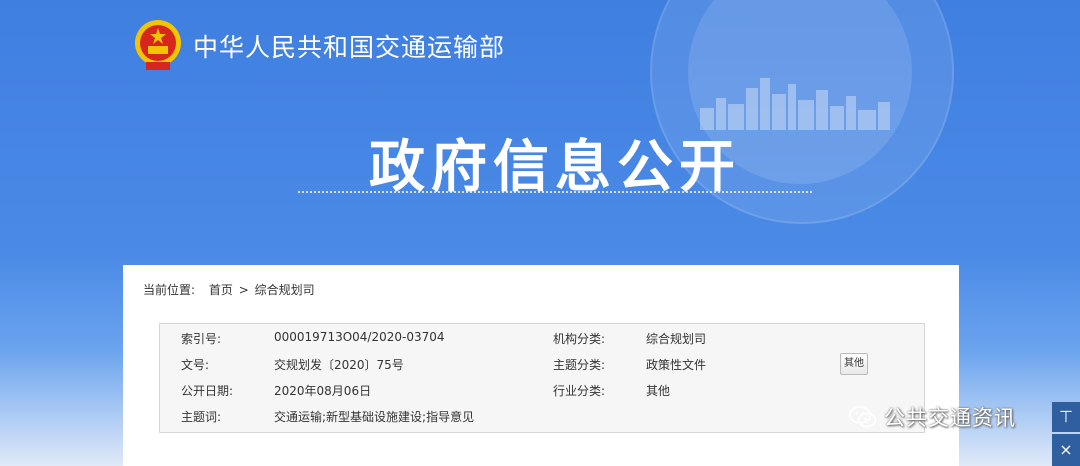  What do you see at coordinates (863, 417) in the screenshot?
I see `wechat-icon` at bounding box center [863, 417].